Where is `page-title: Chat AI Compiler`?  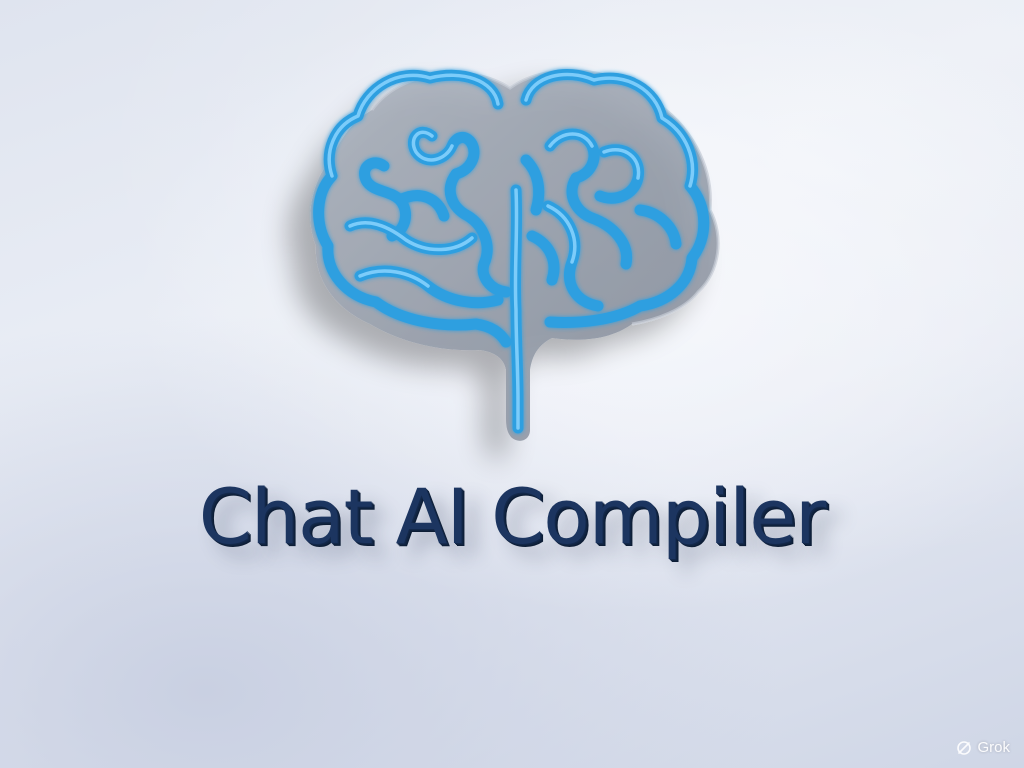 page-title: Chat AI Compiler is located at coordinates (512, 516).